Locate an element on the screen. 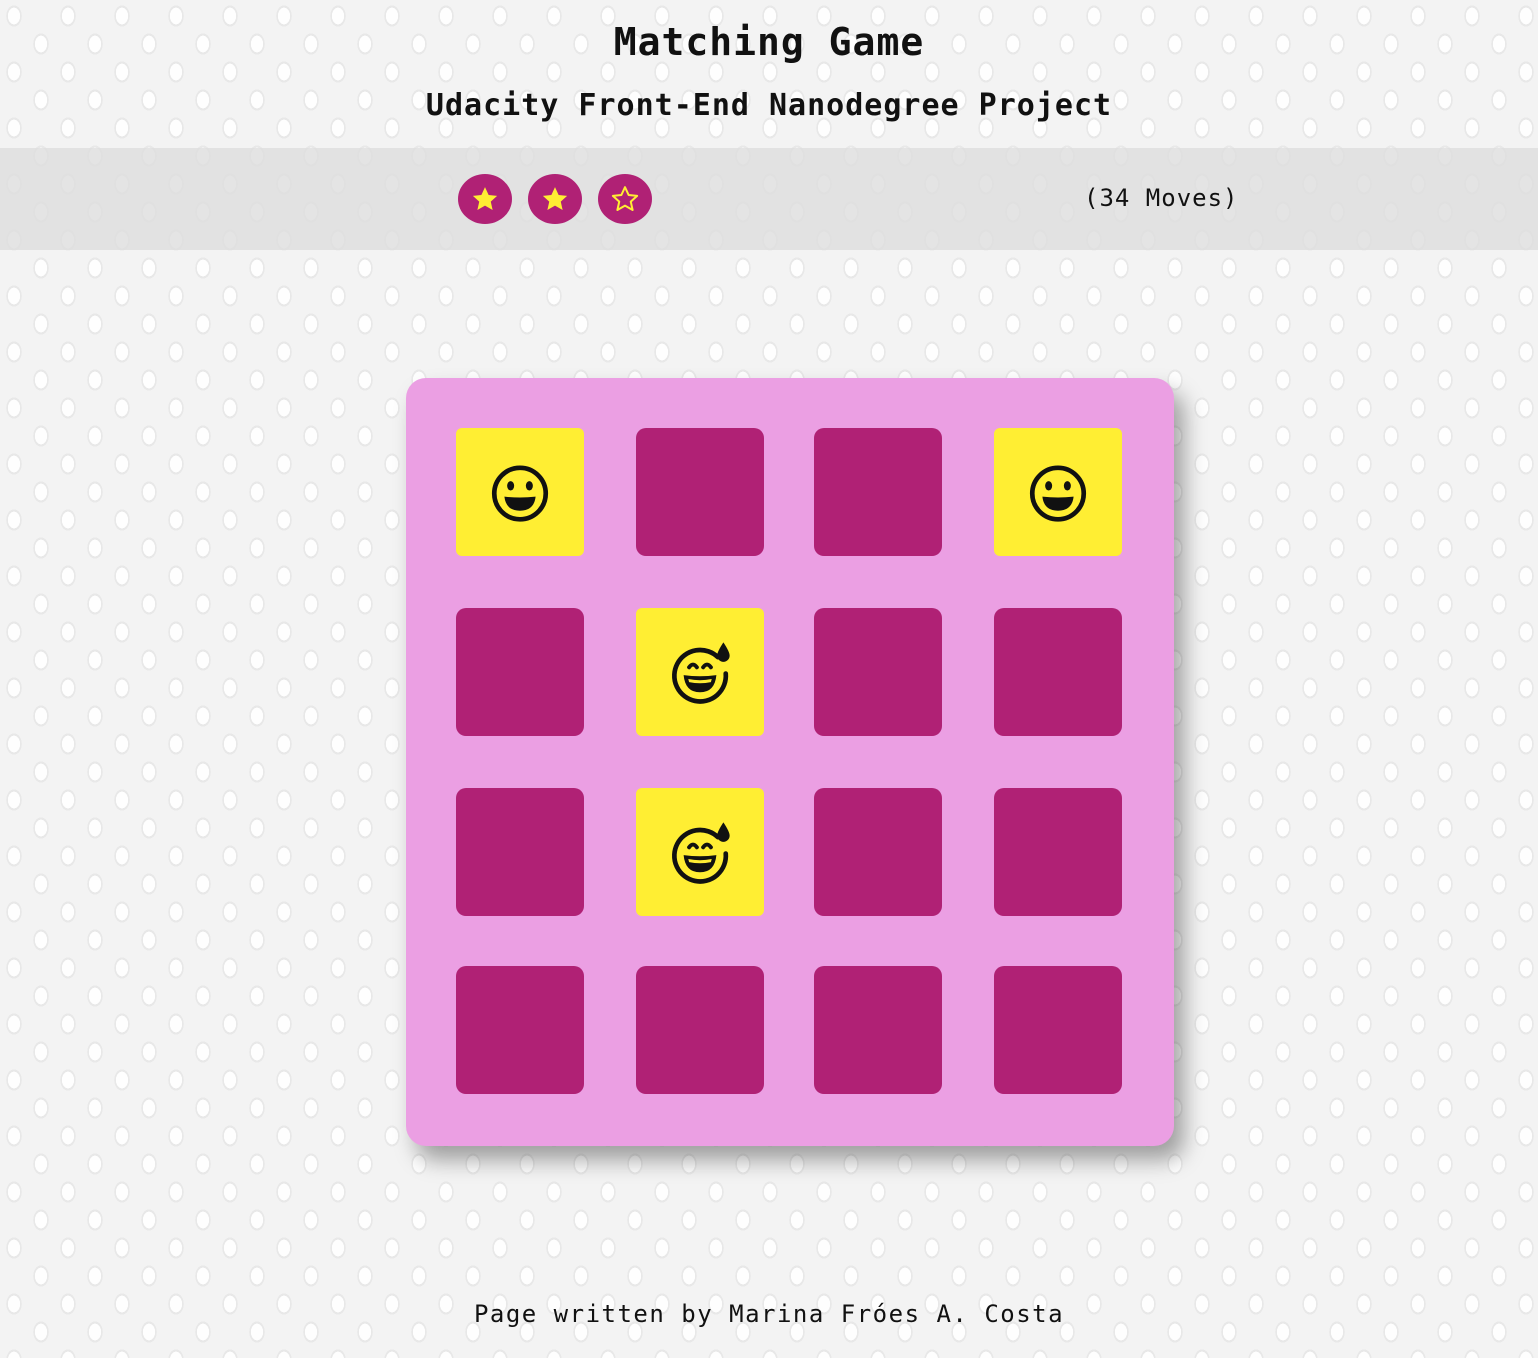 The image size is (1538, 1358). page-title: Matching Game is located at coordinates (769, 42).